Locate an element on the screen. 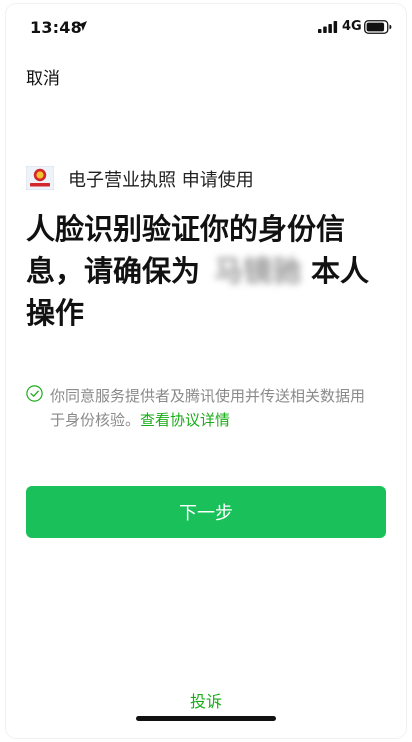  location-arrow-icon is located at coordinates (82, 26).